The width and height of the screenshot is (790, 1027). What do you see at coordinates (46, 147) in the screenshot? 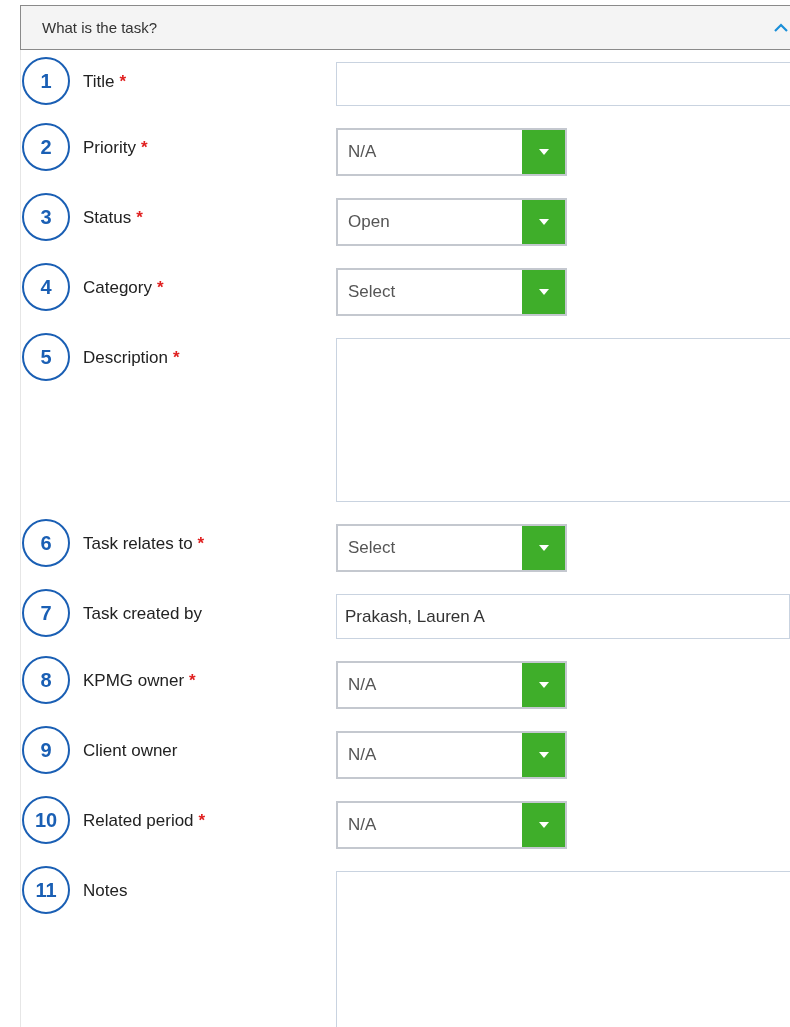
I see `step-number: 2` at bounding box center [46, 147].